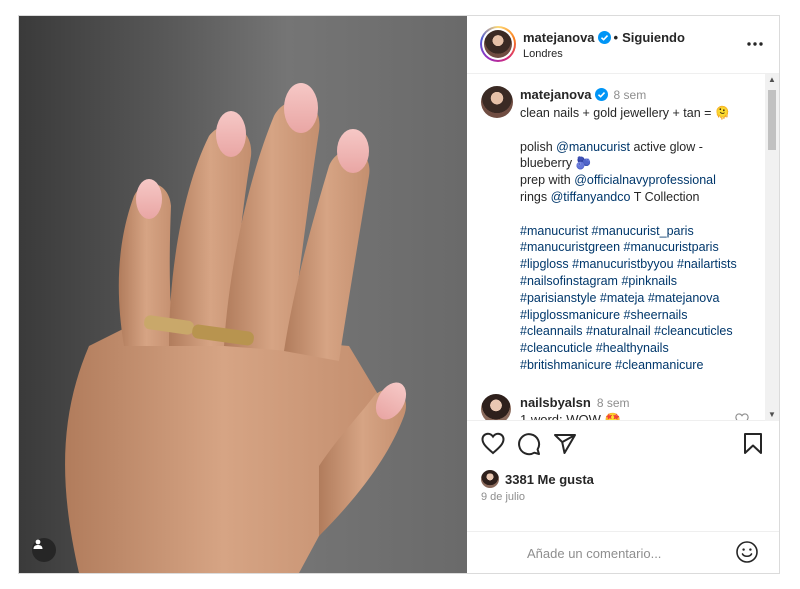 This screenshot has height=589, width=800. I want to click on action-bar, so click(623, 441).